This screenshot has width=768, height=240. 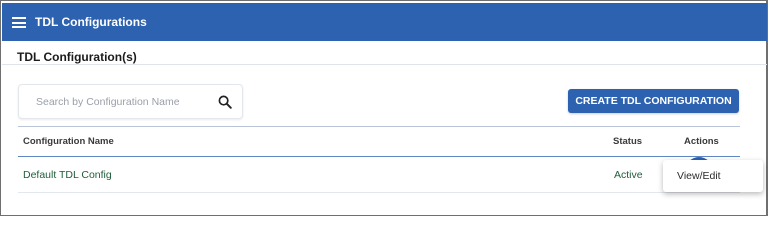 I want to click on table-top-divider, so click(x=379, y=126).